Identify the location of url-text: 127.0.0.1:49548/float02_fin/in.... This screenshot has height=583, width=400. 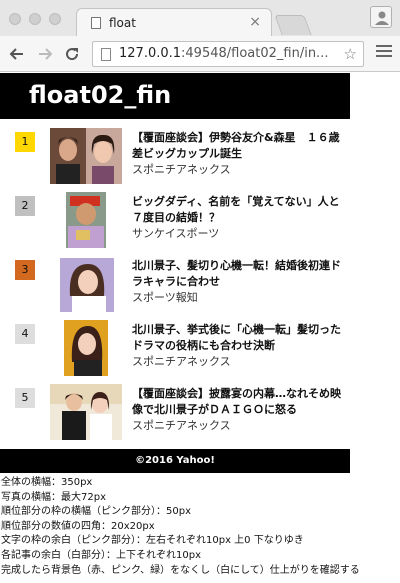
(226, 53).